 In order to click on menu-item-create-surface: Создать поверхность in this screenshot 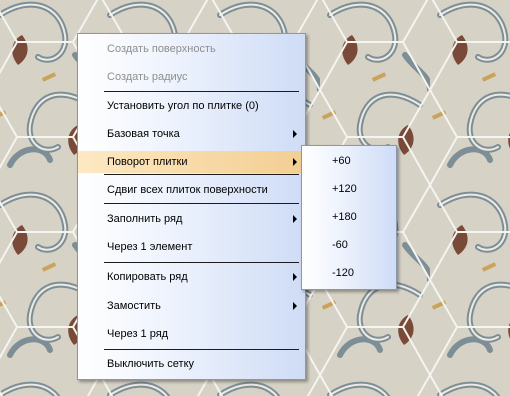, I will do `click(191, 49)`.